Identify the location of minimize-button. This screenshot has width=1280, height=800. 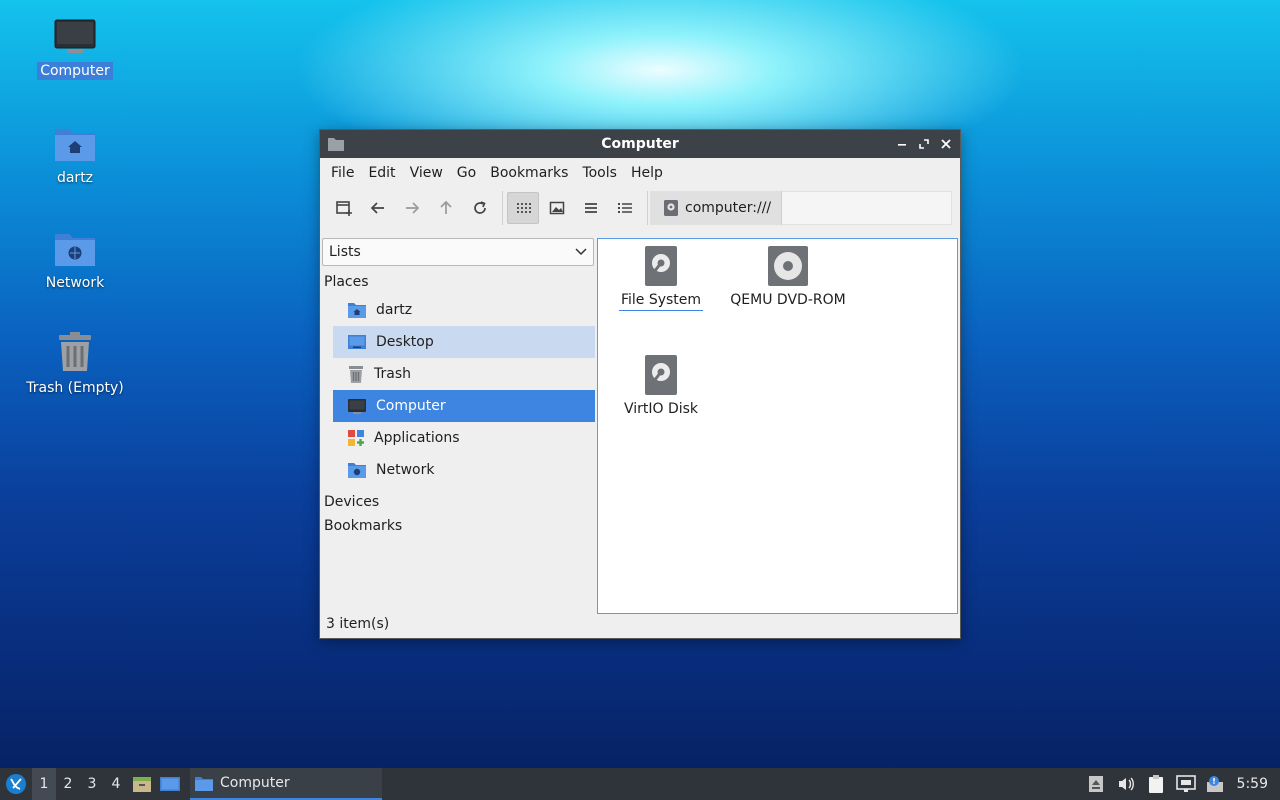
(902, 144).